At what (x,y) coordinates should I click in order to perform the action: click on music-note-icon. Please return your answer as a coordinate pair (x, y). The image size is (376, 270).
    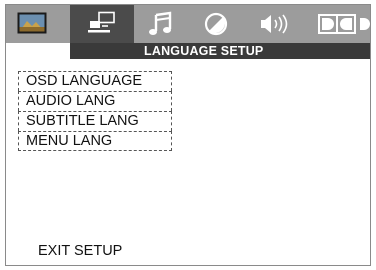
    Looking at the image, I should click on (160, 23).